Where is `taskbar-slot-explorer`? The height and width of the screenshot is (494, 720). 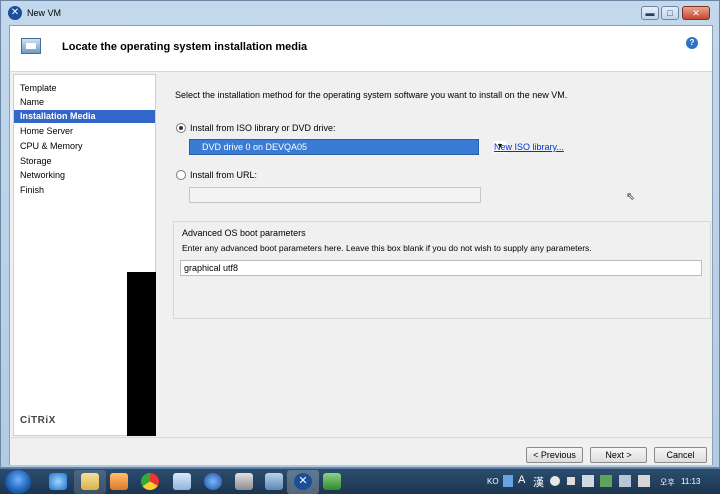 taskbar-slot-explorer is located at coordinates (90, 482).